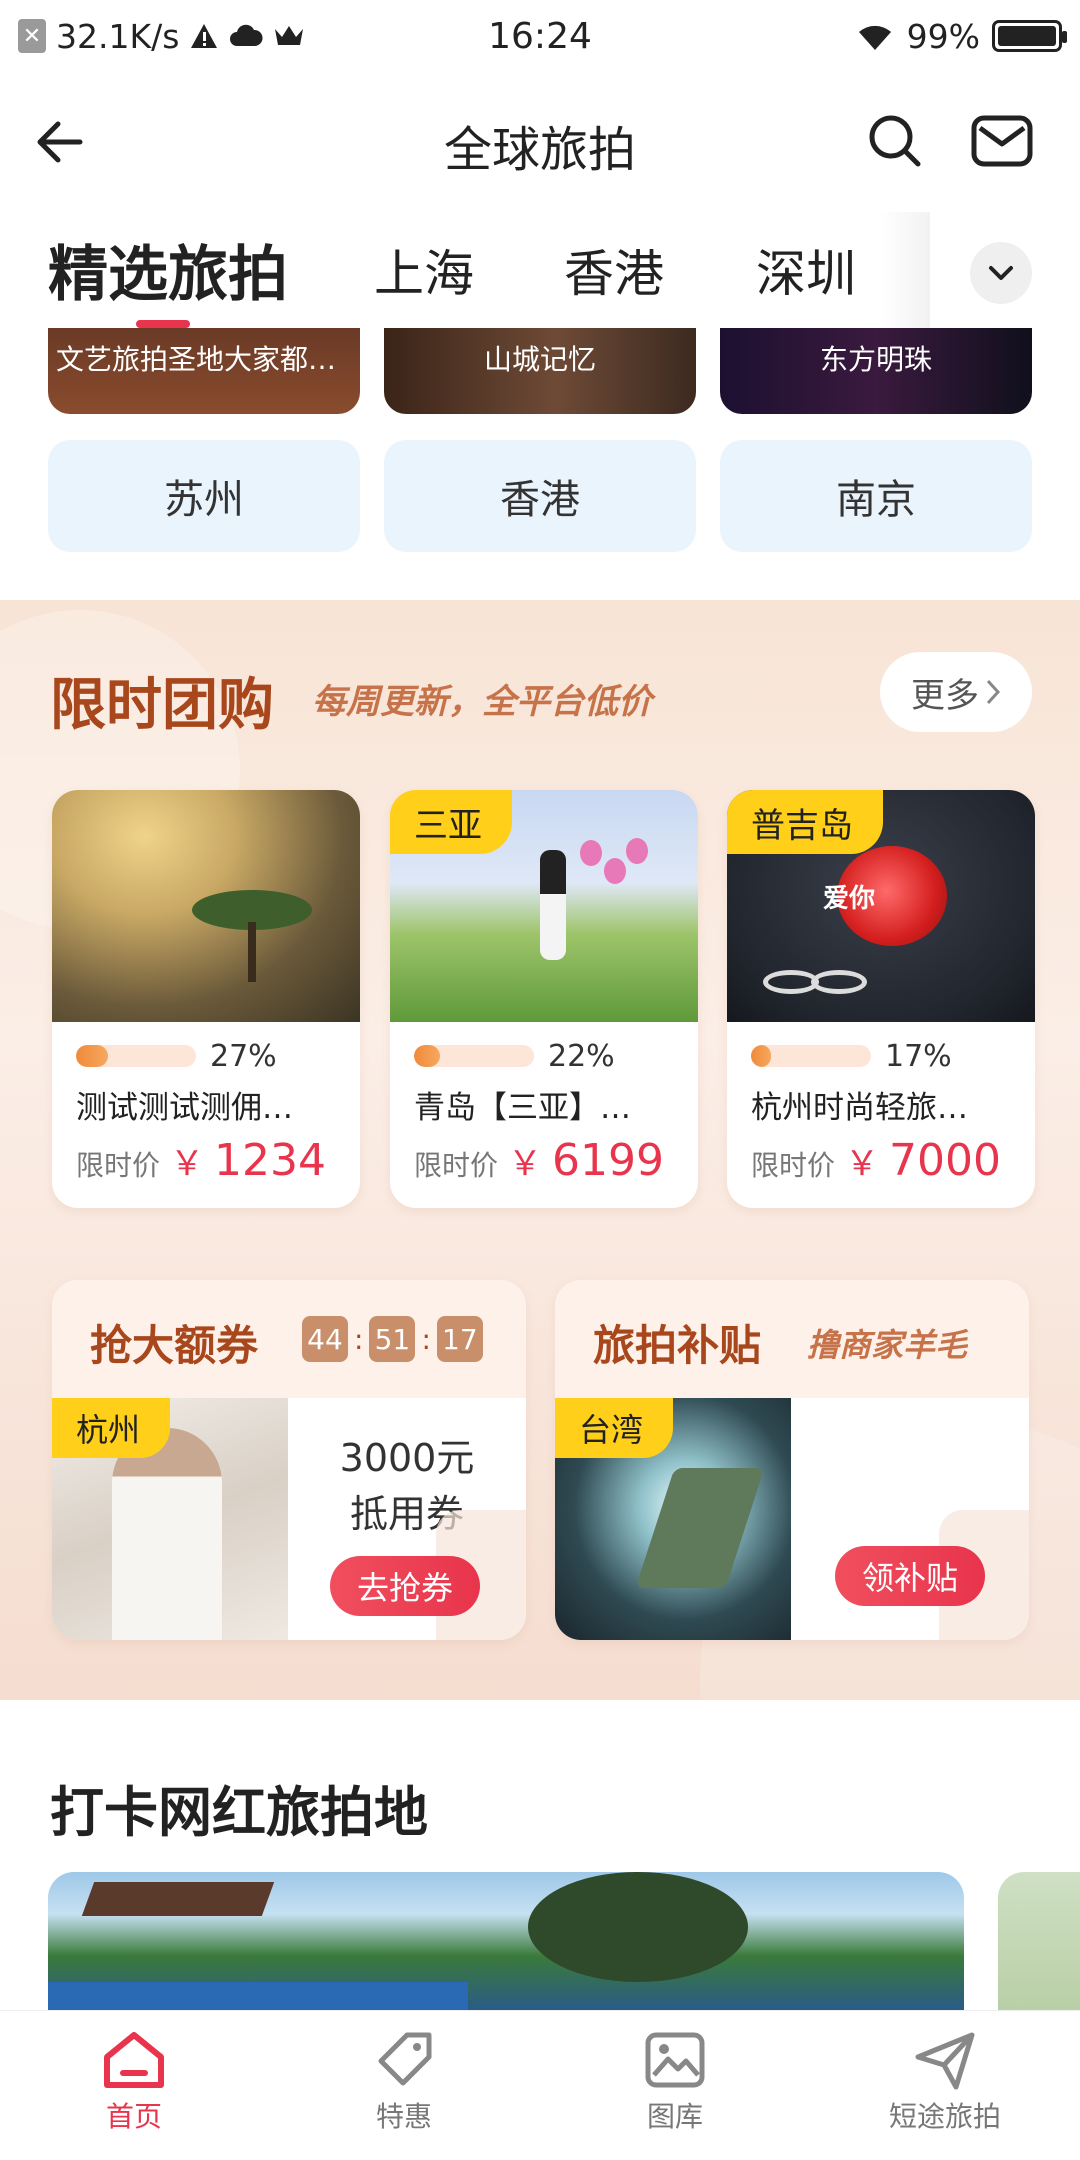 This screenshot has height=2160, width=1080. What do you see at coordinates (289, 1460) in the screenshot?
I see `coupon-card: 抢大额券 44 : 51 : 17 杭州 3000元 抵用券 去抢券` at bounding box center [289, 1460].